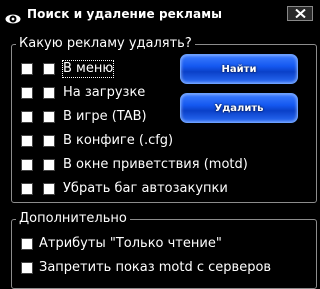 The width and height of the screenshot is (320, 289). I want to click on eye-icon, so click(13, 16).